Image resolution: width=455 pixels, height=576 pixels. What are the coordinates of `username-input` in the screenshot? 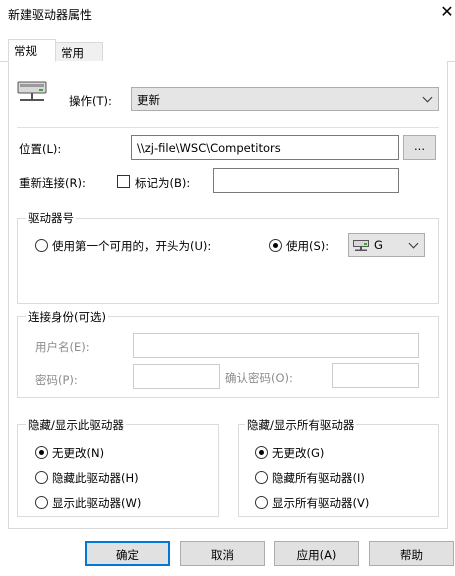 It's located at (276, 345).